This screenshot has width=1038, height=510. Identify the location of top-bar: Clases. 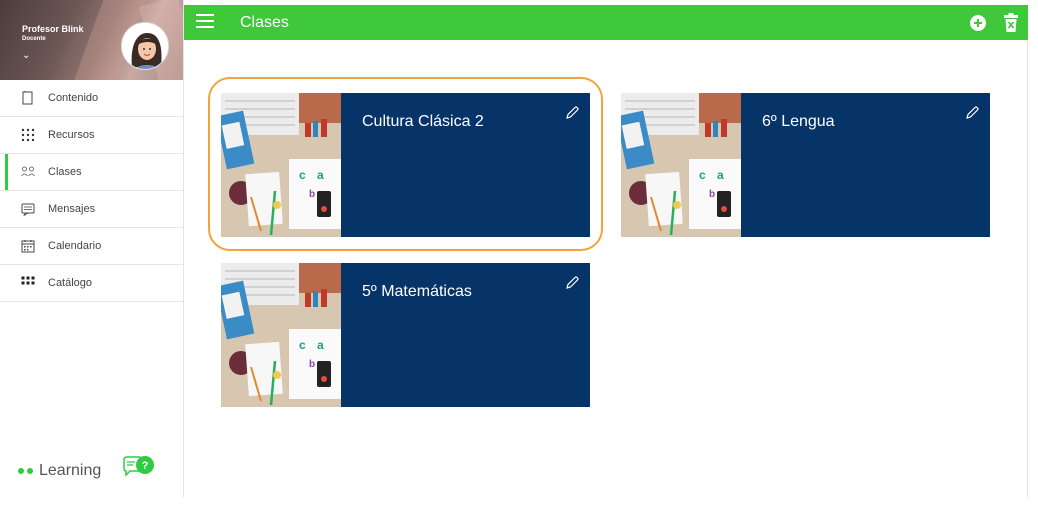
(606, 22).